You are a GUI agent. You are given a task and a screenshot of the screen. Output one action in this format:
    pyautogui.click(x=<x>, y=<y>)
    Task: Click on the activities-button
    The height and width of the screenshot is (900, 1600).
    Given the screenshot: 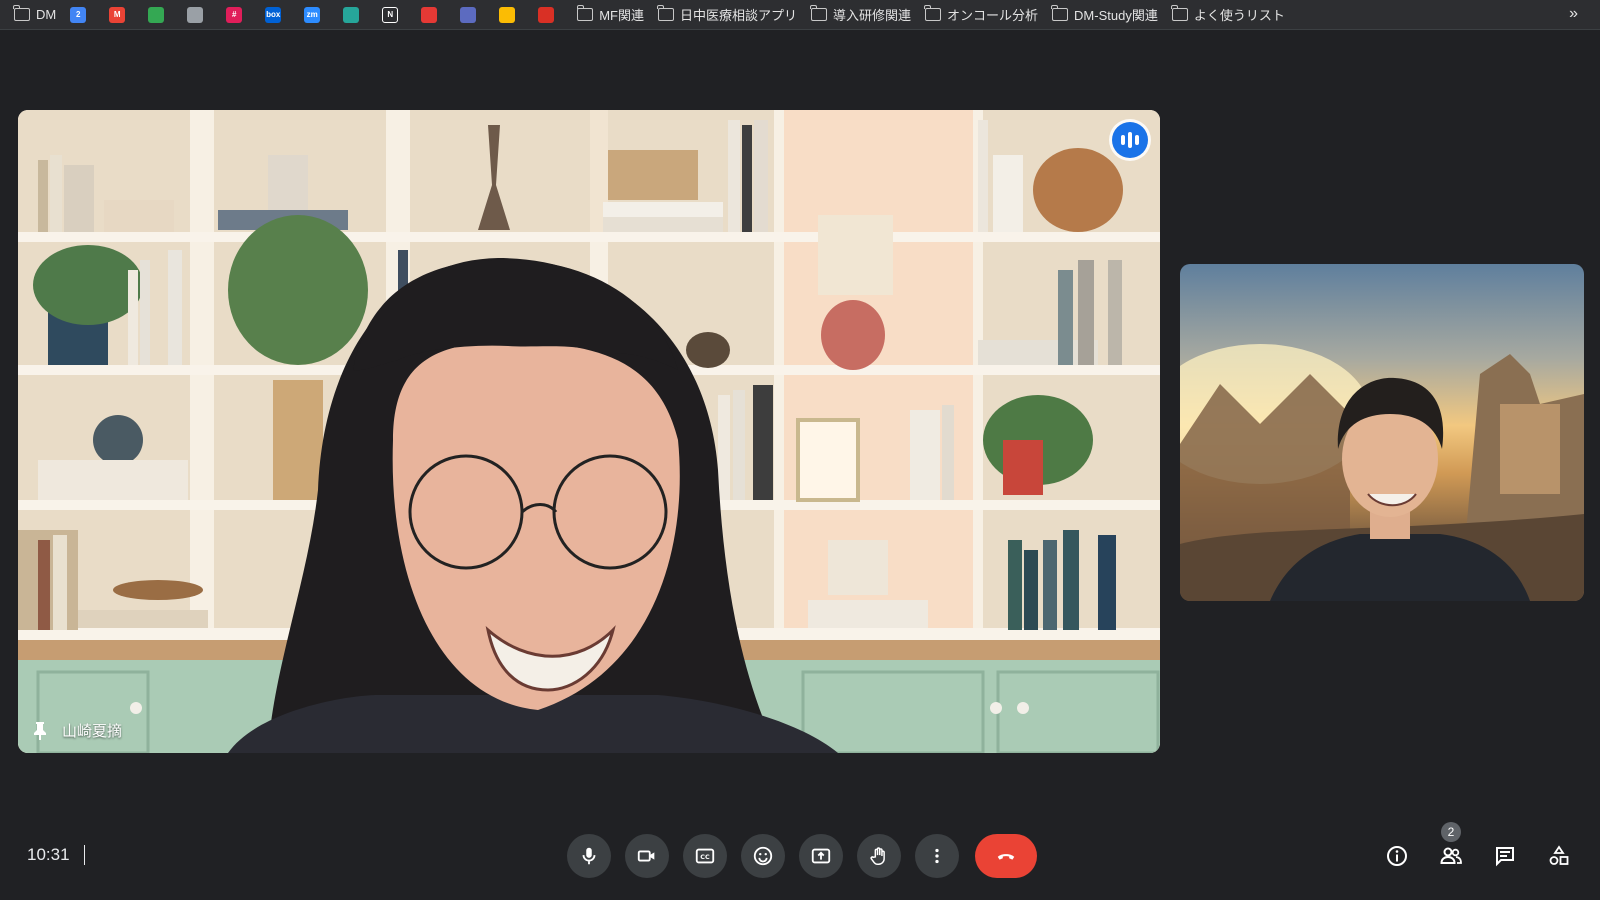 What is the action you would take?
    pyautogui.click(x=1559, y=856)
    